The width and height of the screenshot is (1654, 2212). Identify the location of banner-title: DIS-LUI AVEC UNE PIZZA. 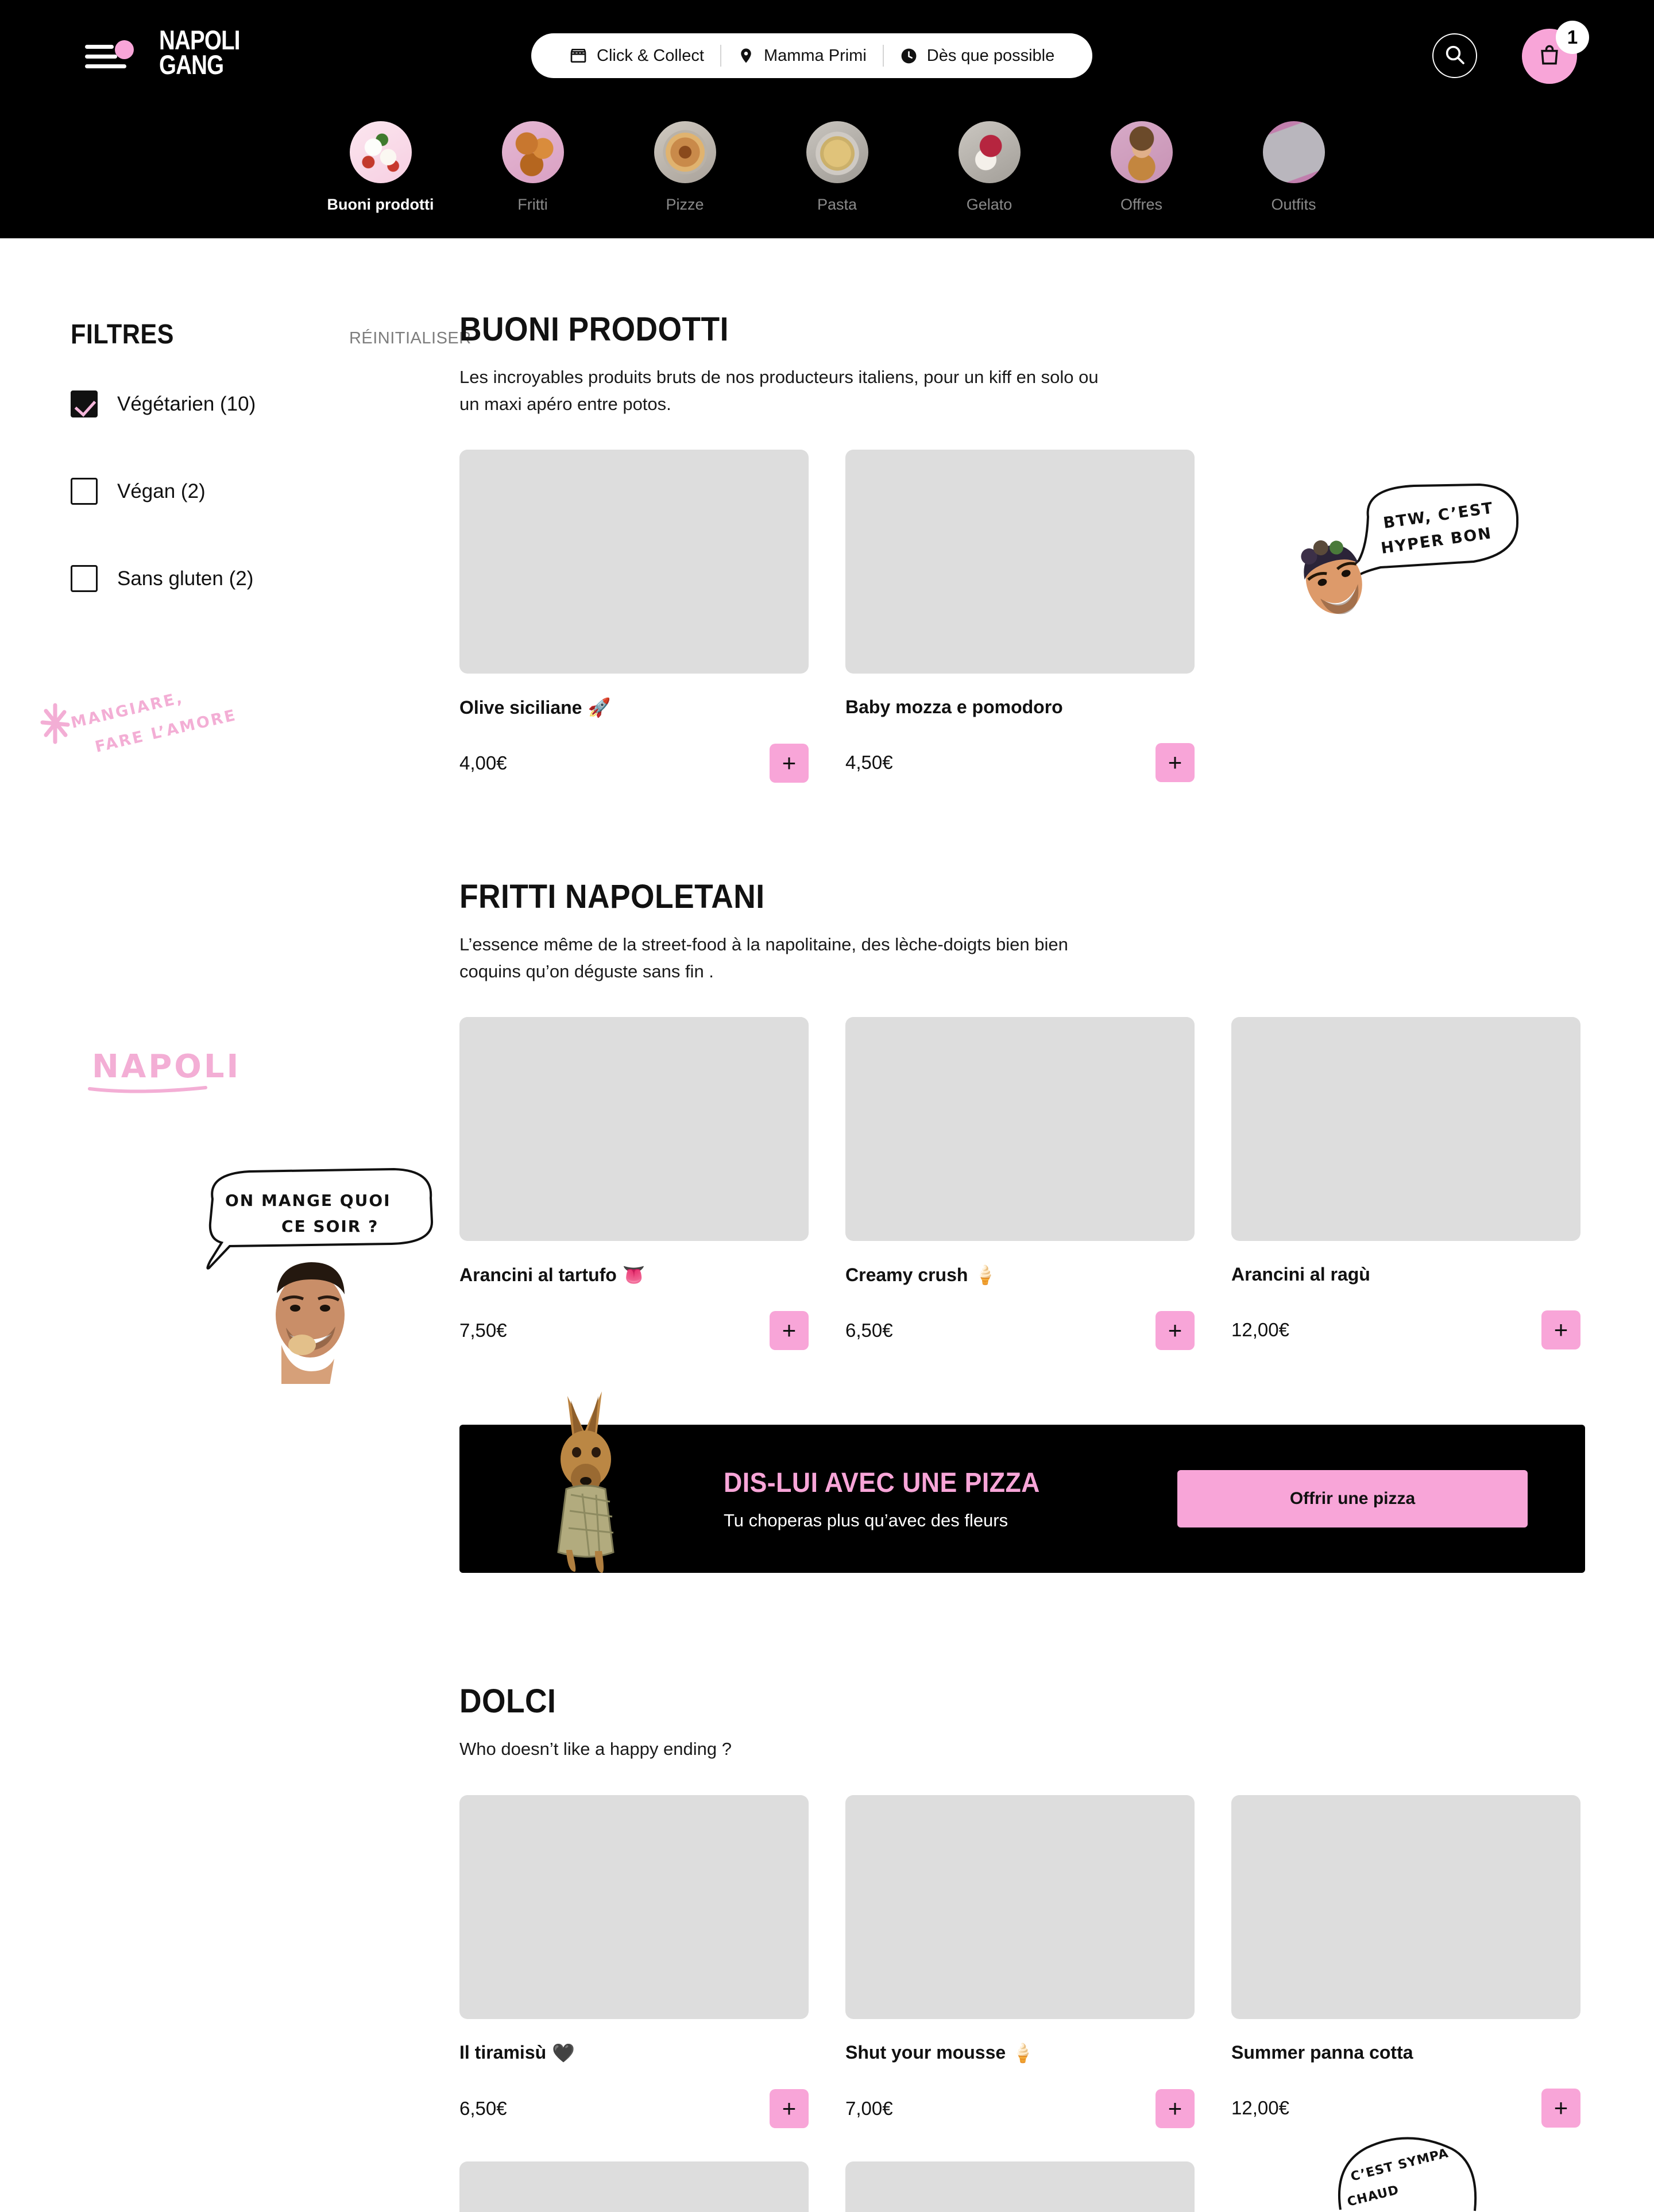
(882, 1483).